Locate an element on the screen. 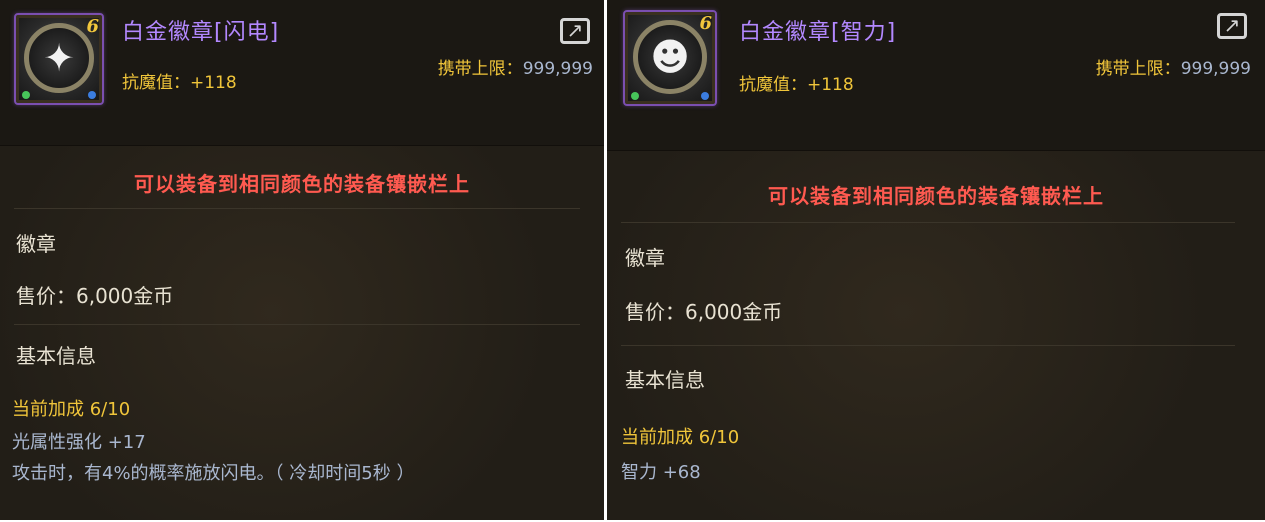 This screenshot has width=1265, height=522. stat-line: 光属性强化 +17 is located at coordinates (79, 442).